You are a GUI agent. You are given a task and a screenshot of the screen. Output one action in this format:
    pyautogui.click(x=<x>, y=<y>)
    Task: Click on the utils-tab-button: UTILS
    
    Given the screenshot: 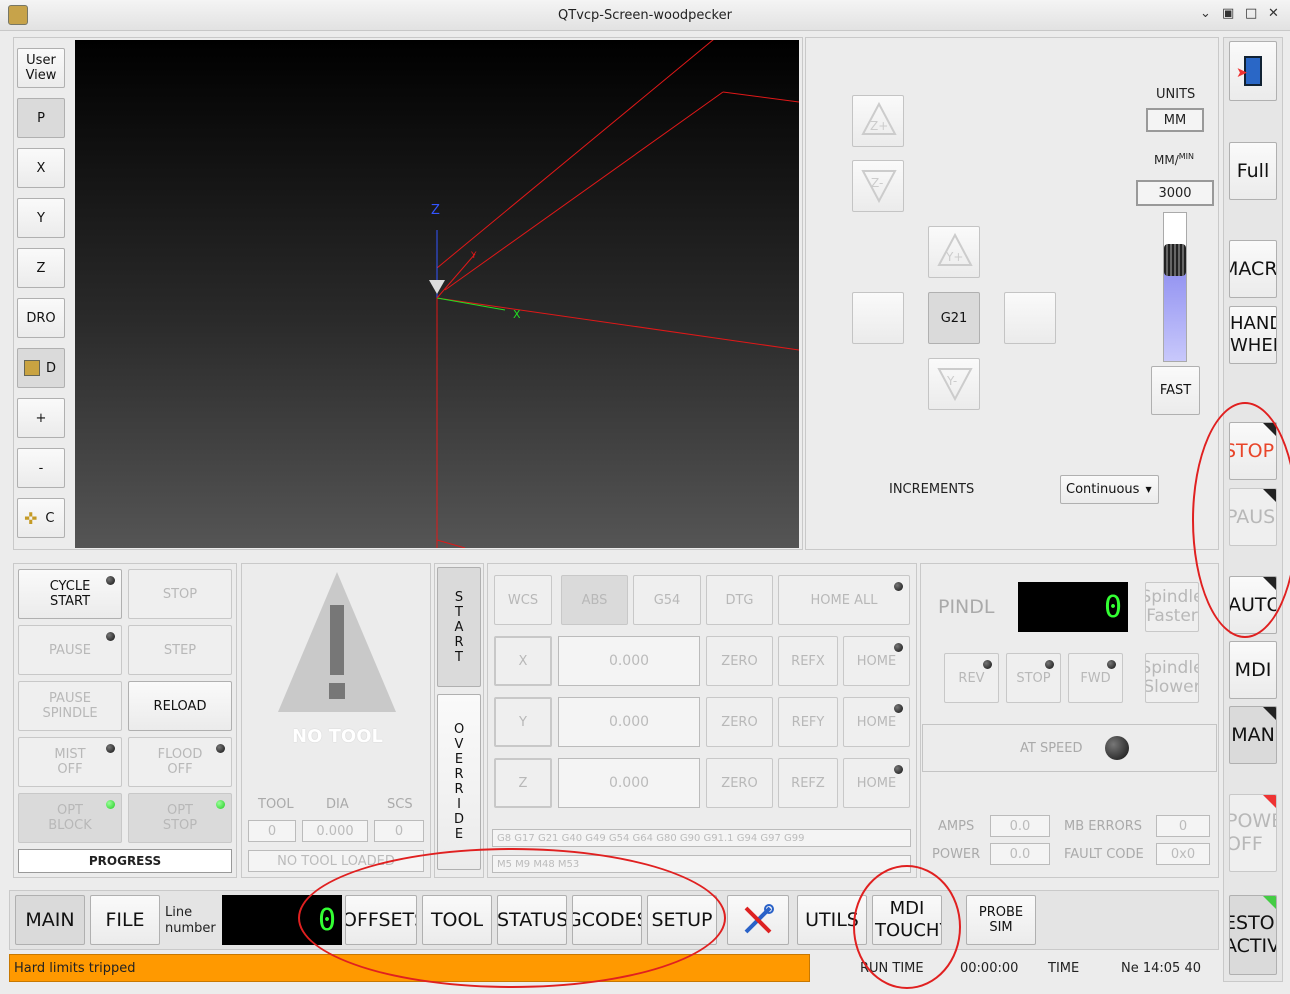 What is the action you would take?
    pyautogui.click(x=832, y=920)
    